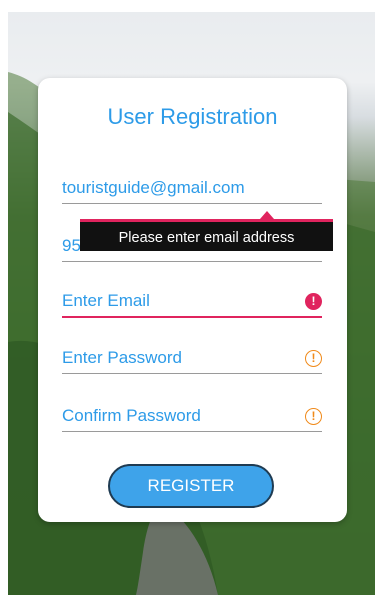 This screenshot has width=377, height=595. What do you see at coordinates (192, 116) in the screenshot?
I see `page-title: User Registration` at bounding box center [192, 116].